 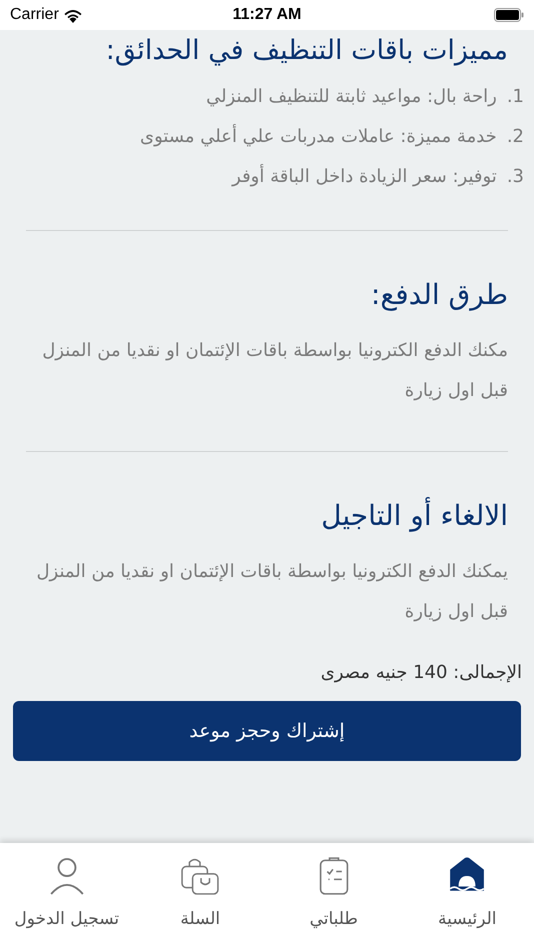 What do you see at coordinates (274, 371) in the screenshot?
I see `section-text: مكنك الدفع الكترونيا بواسطة باقات الإئتمان او نقديا من المنزل قبل اول زيارة` at bounding box center [274, 371].